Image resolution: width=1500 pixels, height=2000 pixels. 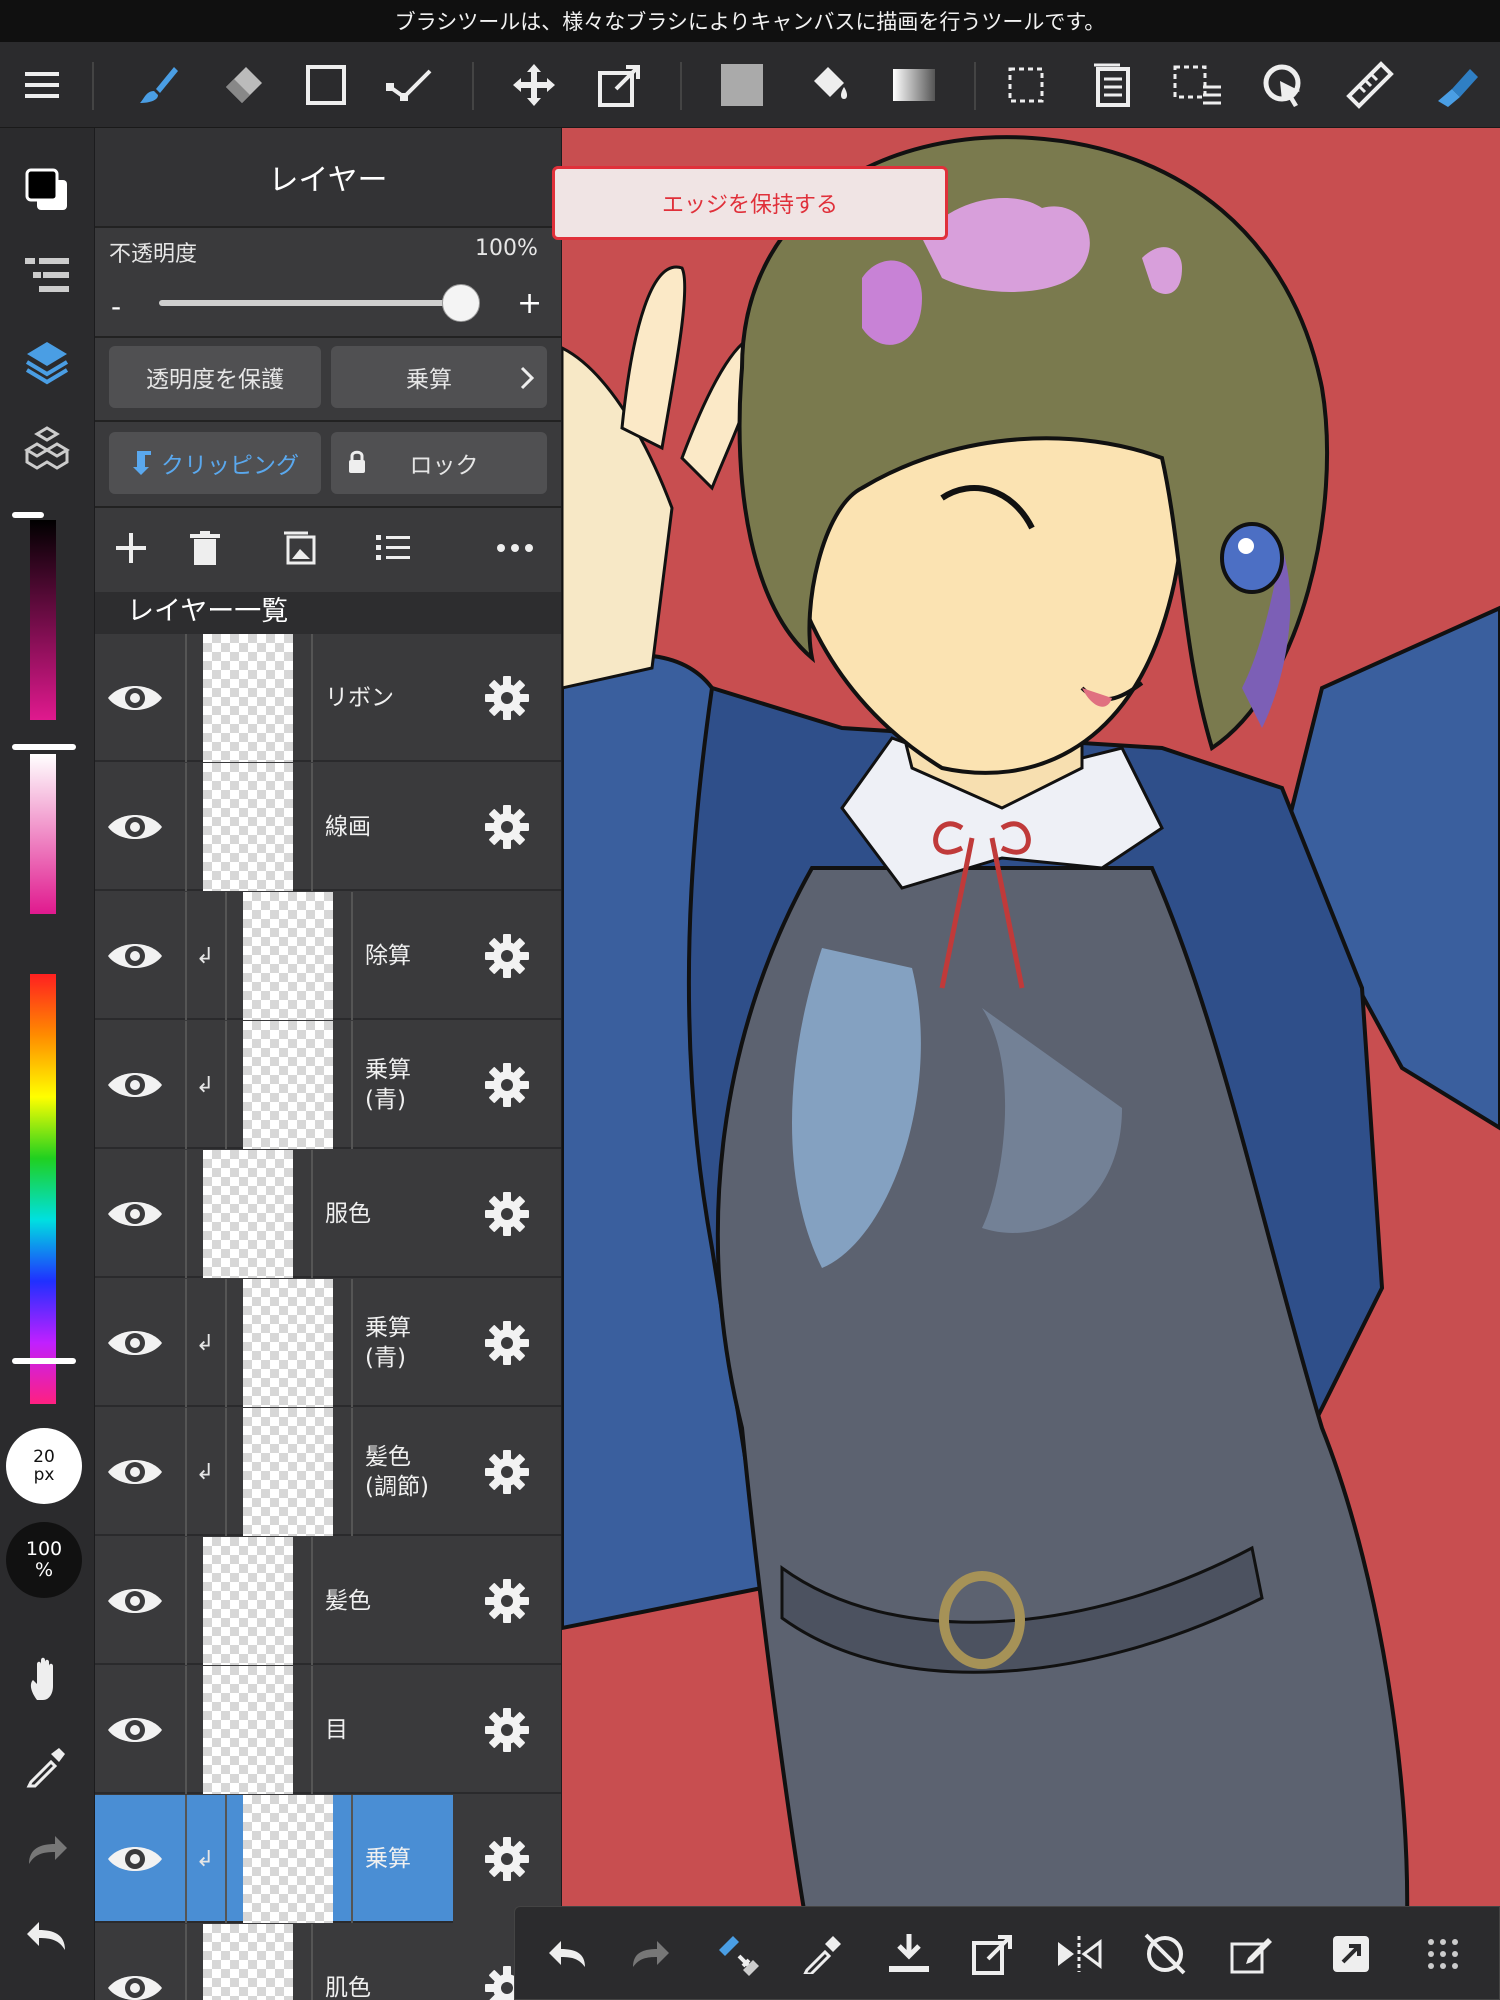 What do you see at coordinates (1198, 85) in the screenshot?
I see `selection-layer-icon` at bounding box center [1198, 85].